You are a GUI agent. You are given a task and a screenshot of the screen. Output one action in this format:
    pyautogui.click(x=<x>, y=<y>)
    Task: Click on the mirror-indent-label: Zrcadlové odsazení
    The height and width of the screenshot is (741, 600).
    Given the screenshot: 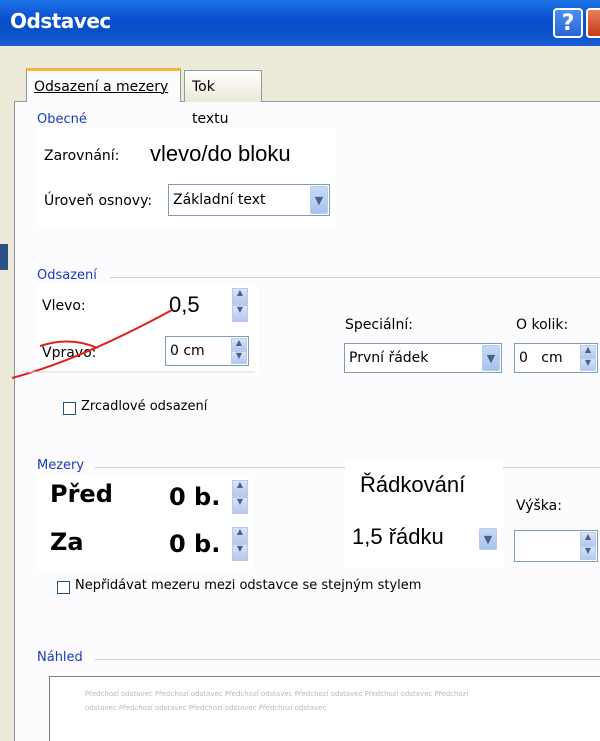 What is the action you would take?
    pyautogui.click(x=144, y=406)
    